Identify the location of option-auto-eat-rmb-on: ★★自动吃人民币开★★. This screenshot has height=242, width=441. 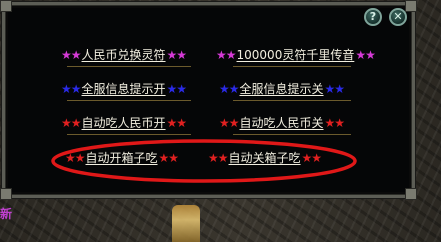
(124, 123).